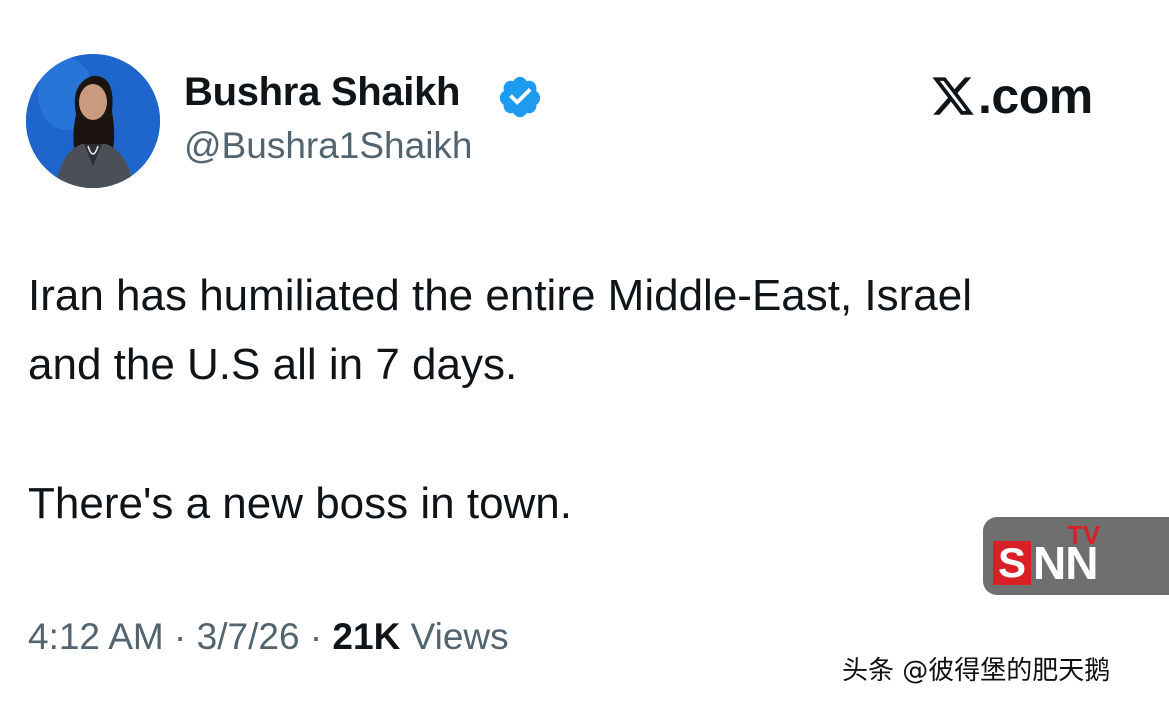 The width and height of the screenshot is (1169, 704). Describe the element at coordinates (460, 636) in the screenshot. I see `views-label: Views` at that location.